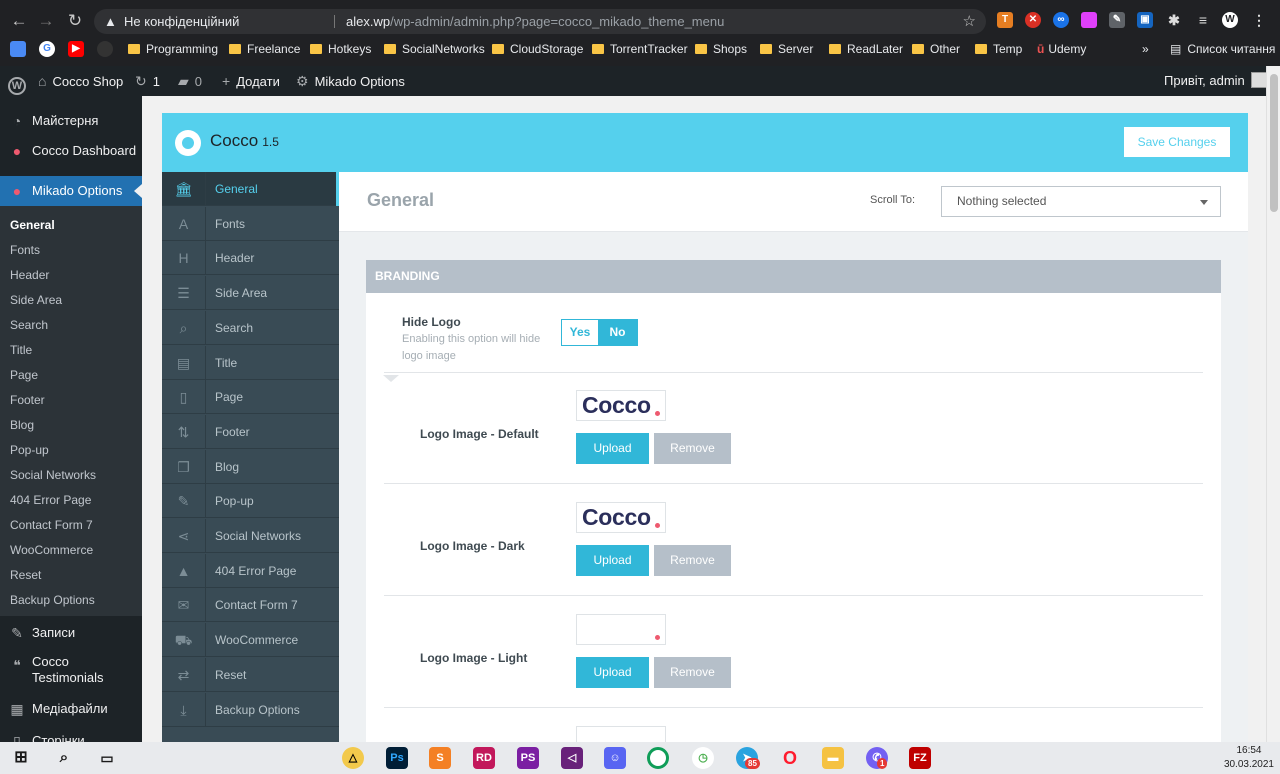  I want to click on bookmark-torrenttracker: TorrentTracker, so click(640, 49).